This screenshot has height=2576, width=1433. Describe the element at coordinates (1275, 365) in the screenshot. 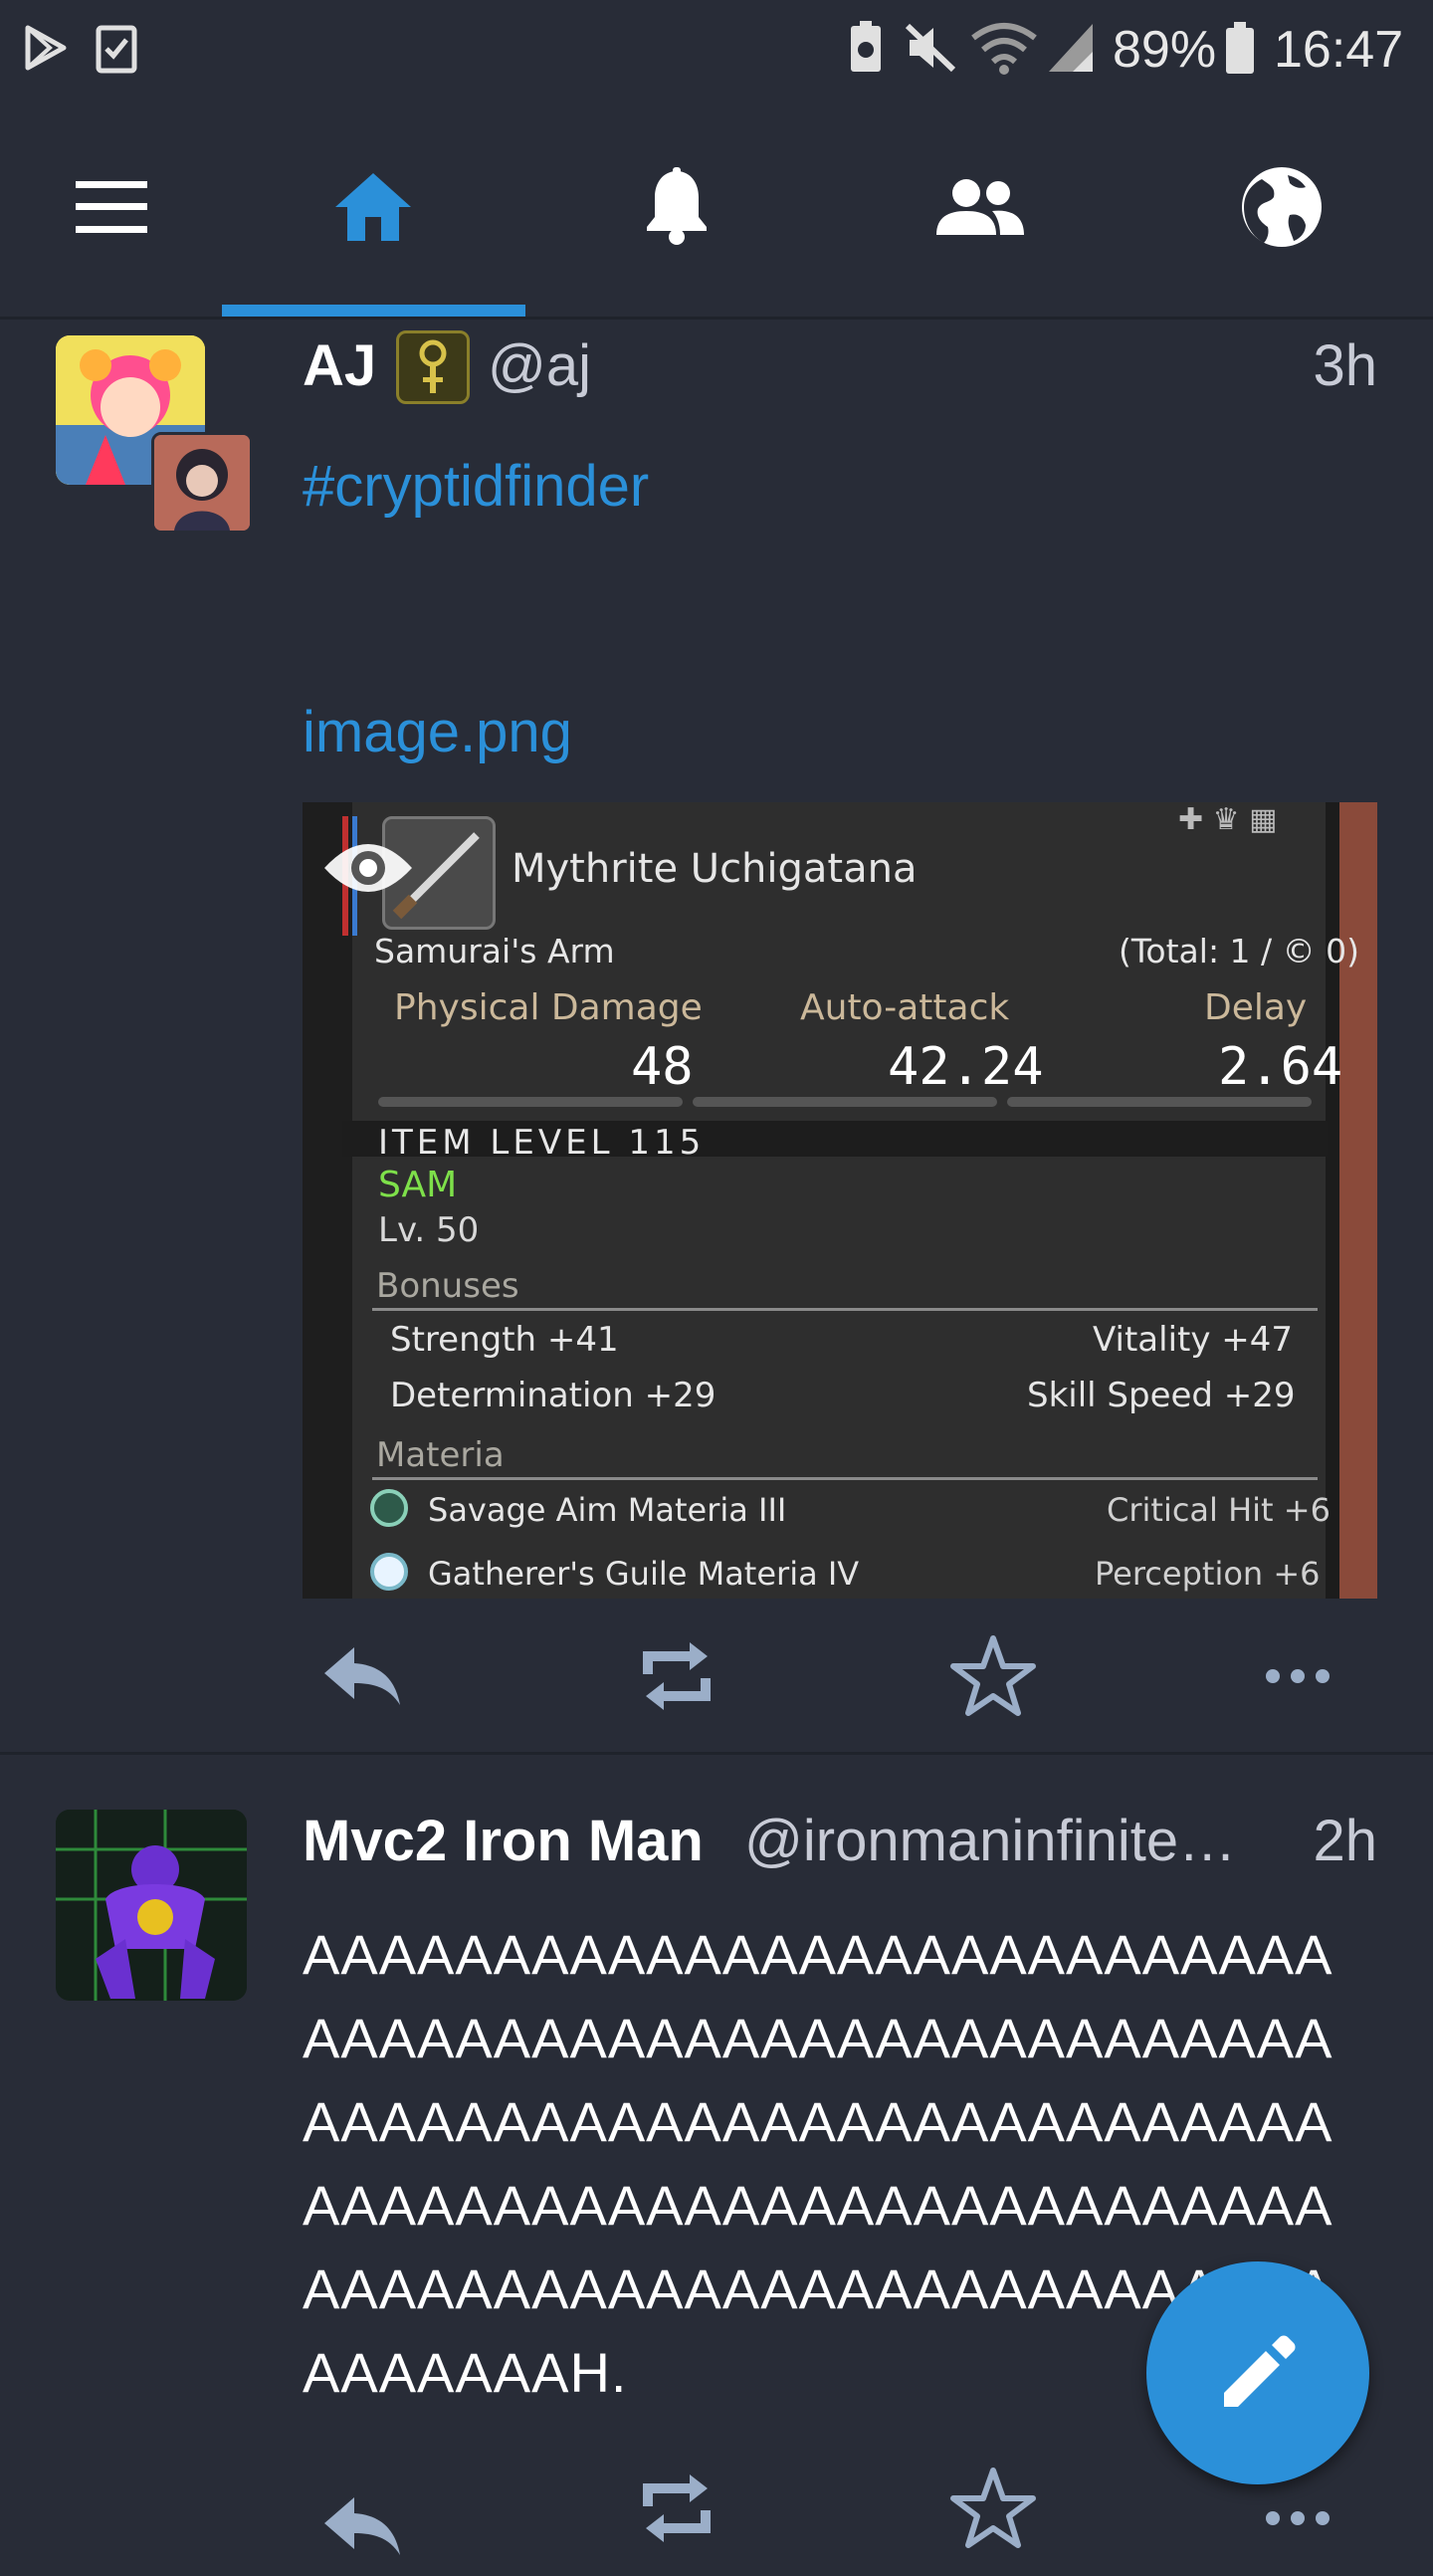

I see `timestamp: 3h` at that location.